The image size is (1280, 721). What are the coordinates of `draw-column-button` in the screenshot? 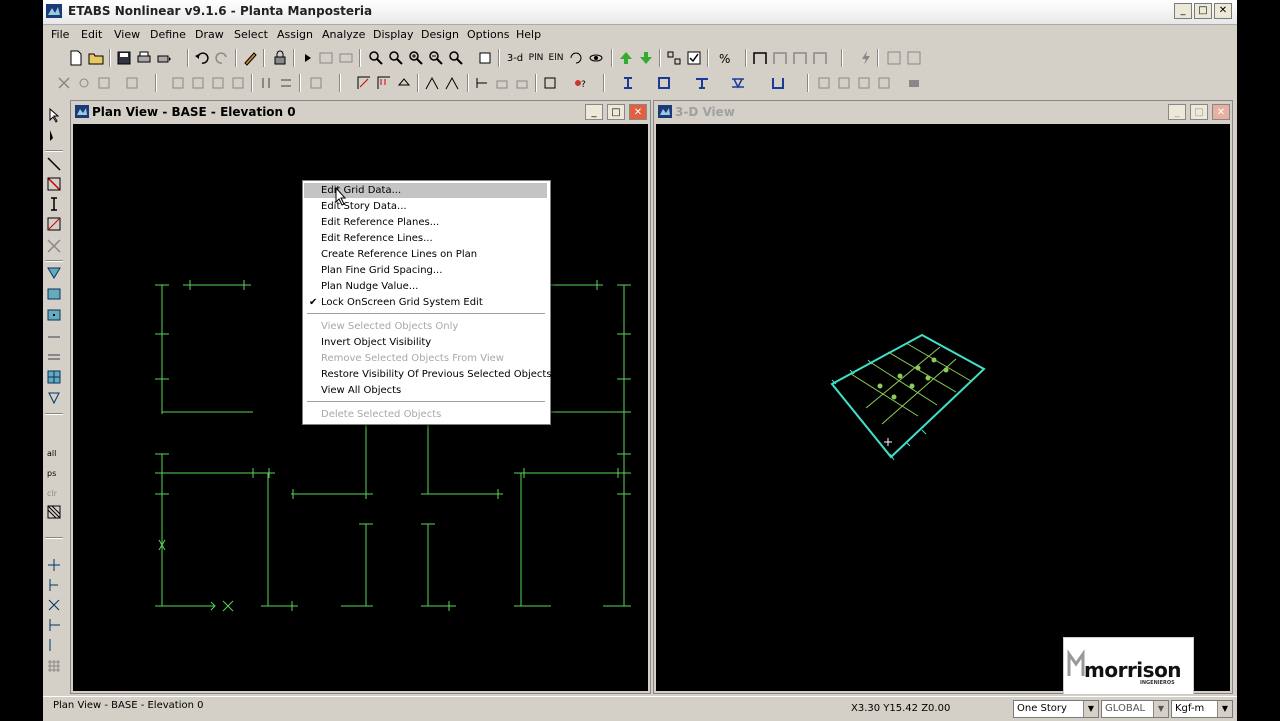 It's located at (54, 204).